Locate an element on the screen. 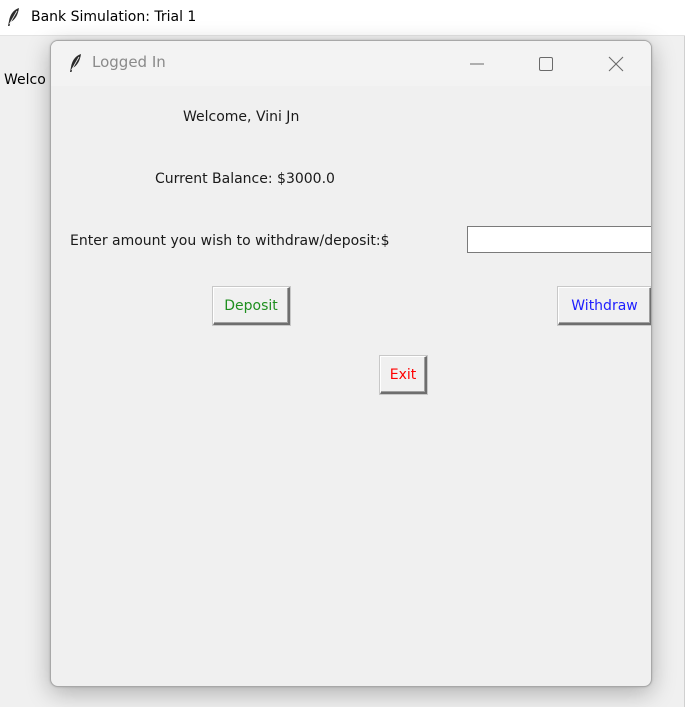  maximize-button is located at coordinates (546, 63).